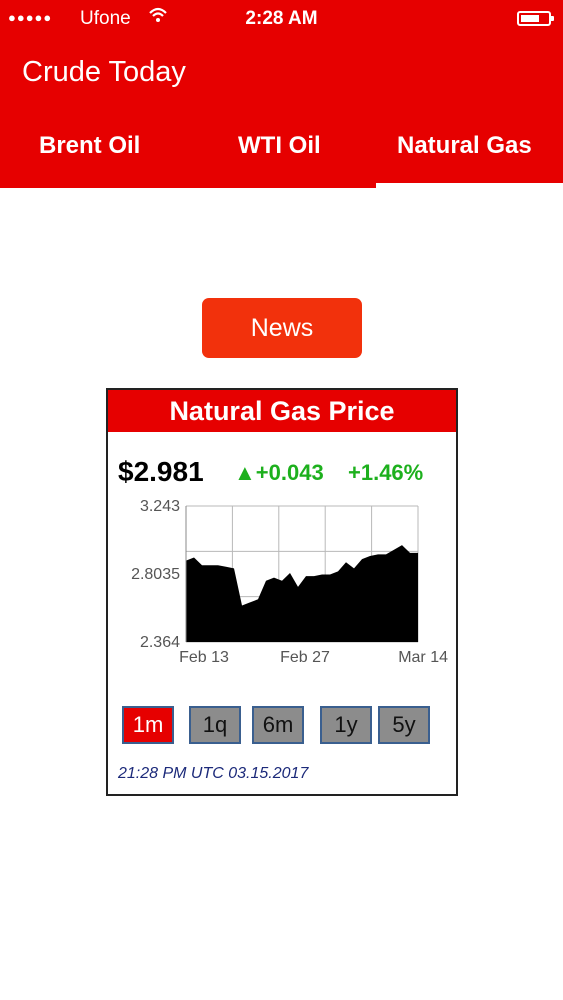  What do you see at coordinates (148, 725) in the screenshot?
I see `range-1m-button: 1m` at bounding box center [148, 725].